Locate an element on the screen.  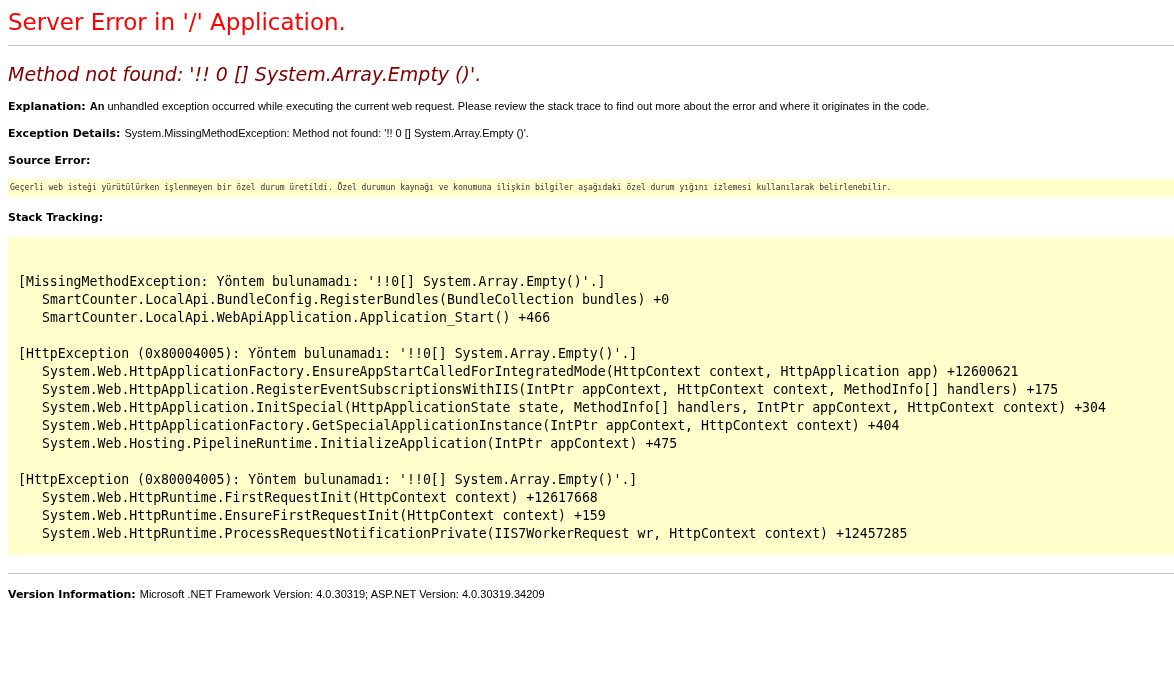
version-information-label: Version Information: is located at coordinates (72, 594).